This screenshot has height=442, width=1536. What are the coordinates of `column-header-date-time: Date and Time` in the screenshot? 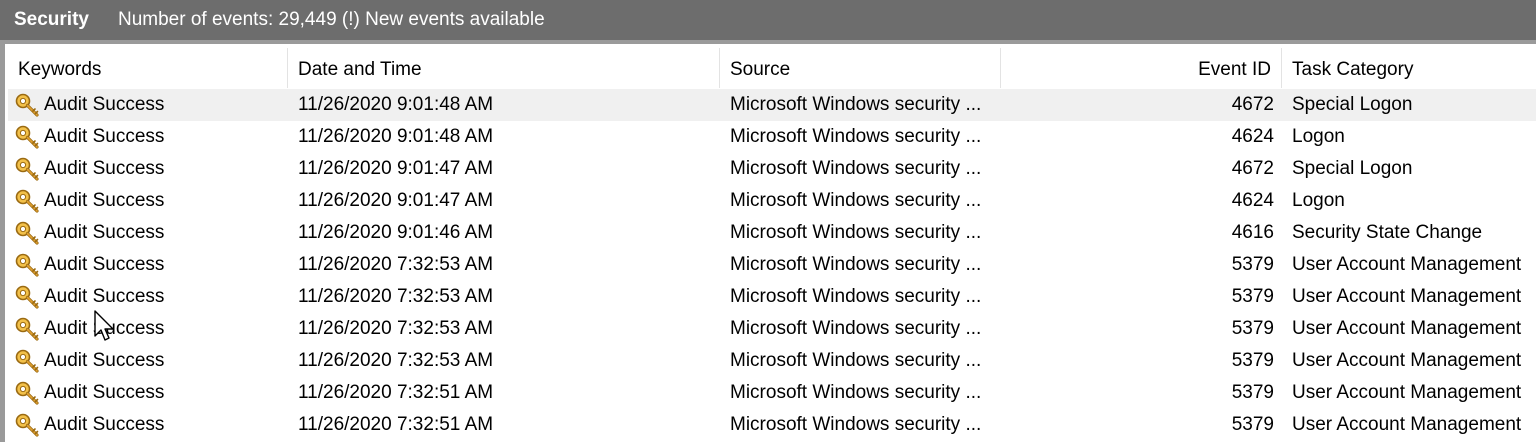 It's located at (504, 68).